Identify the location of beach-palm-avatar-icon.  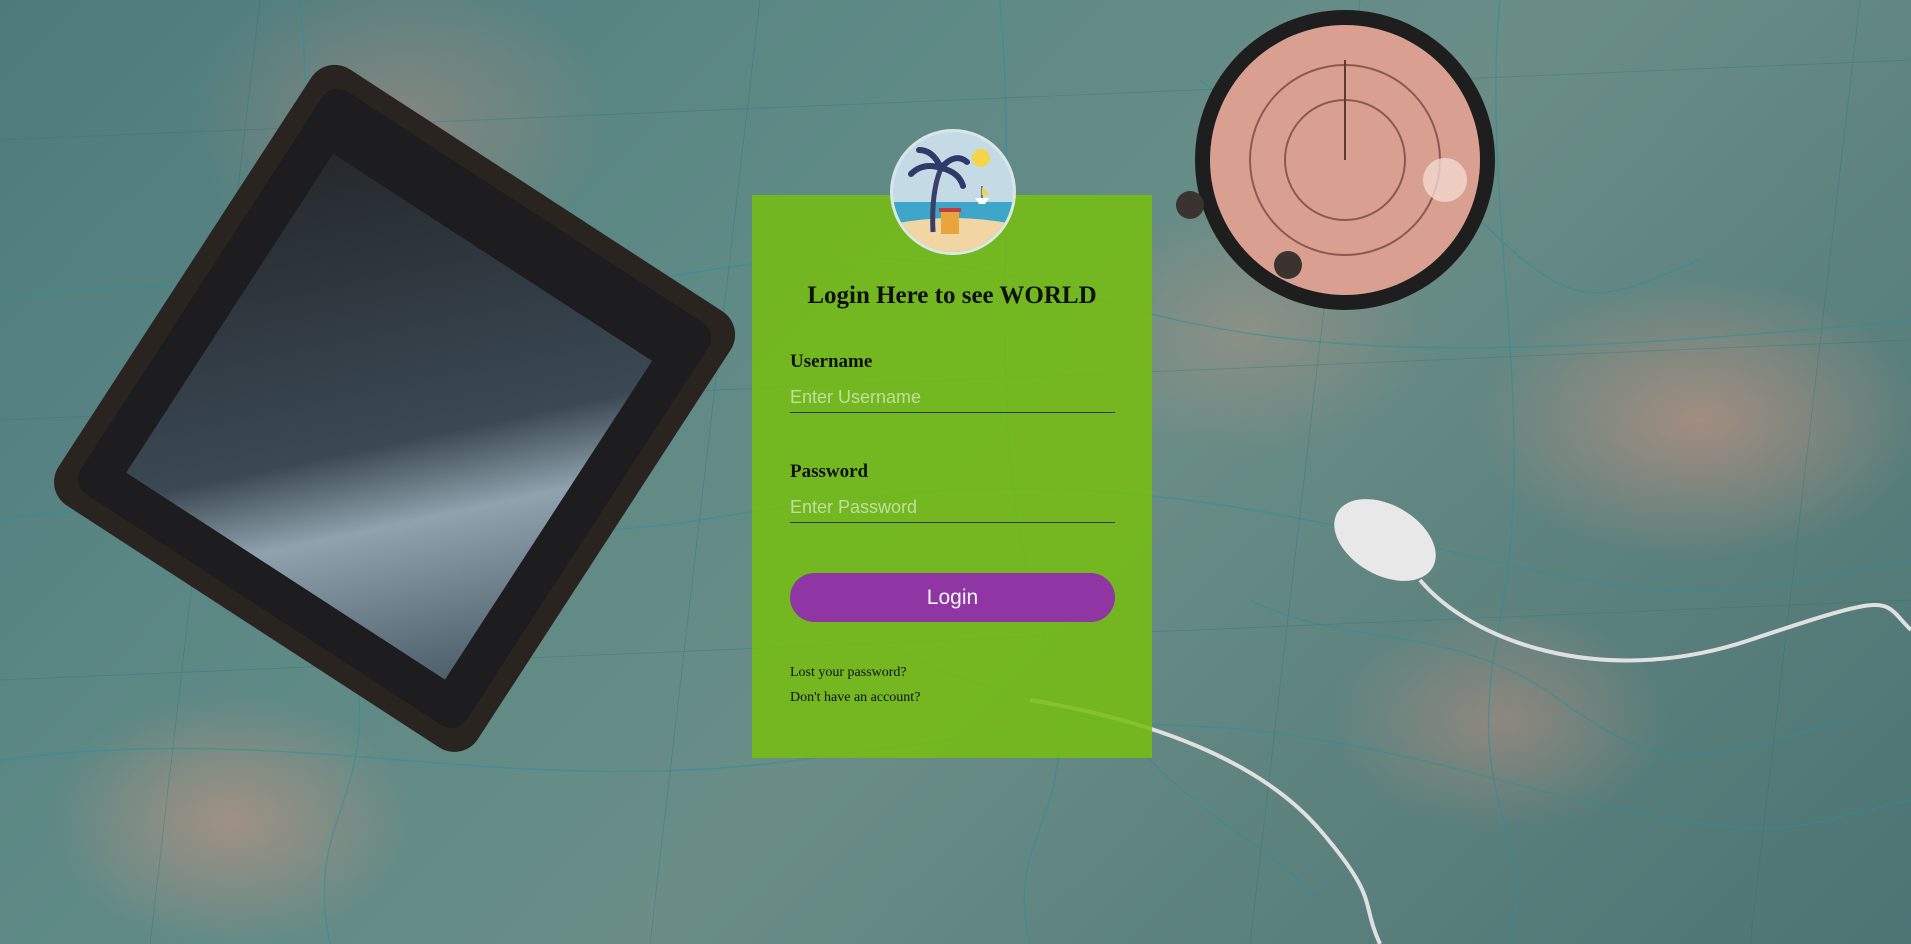
(953, 192).